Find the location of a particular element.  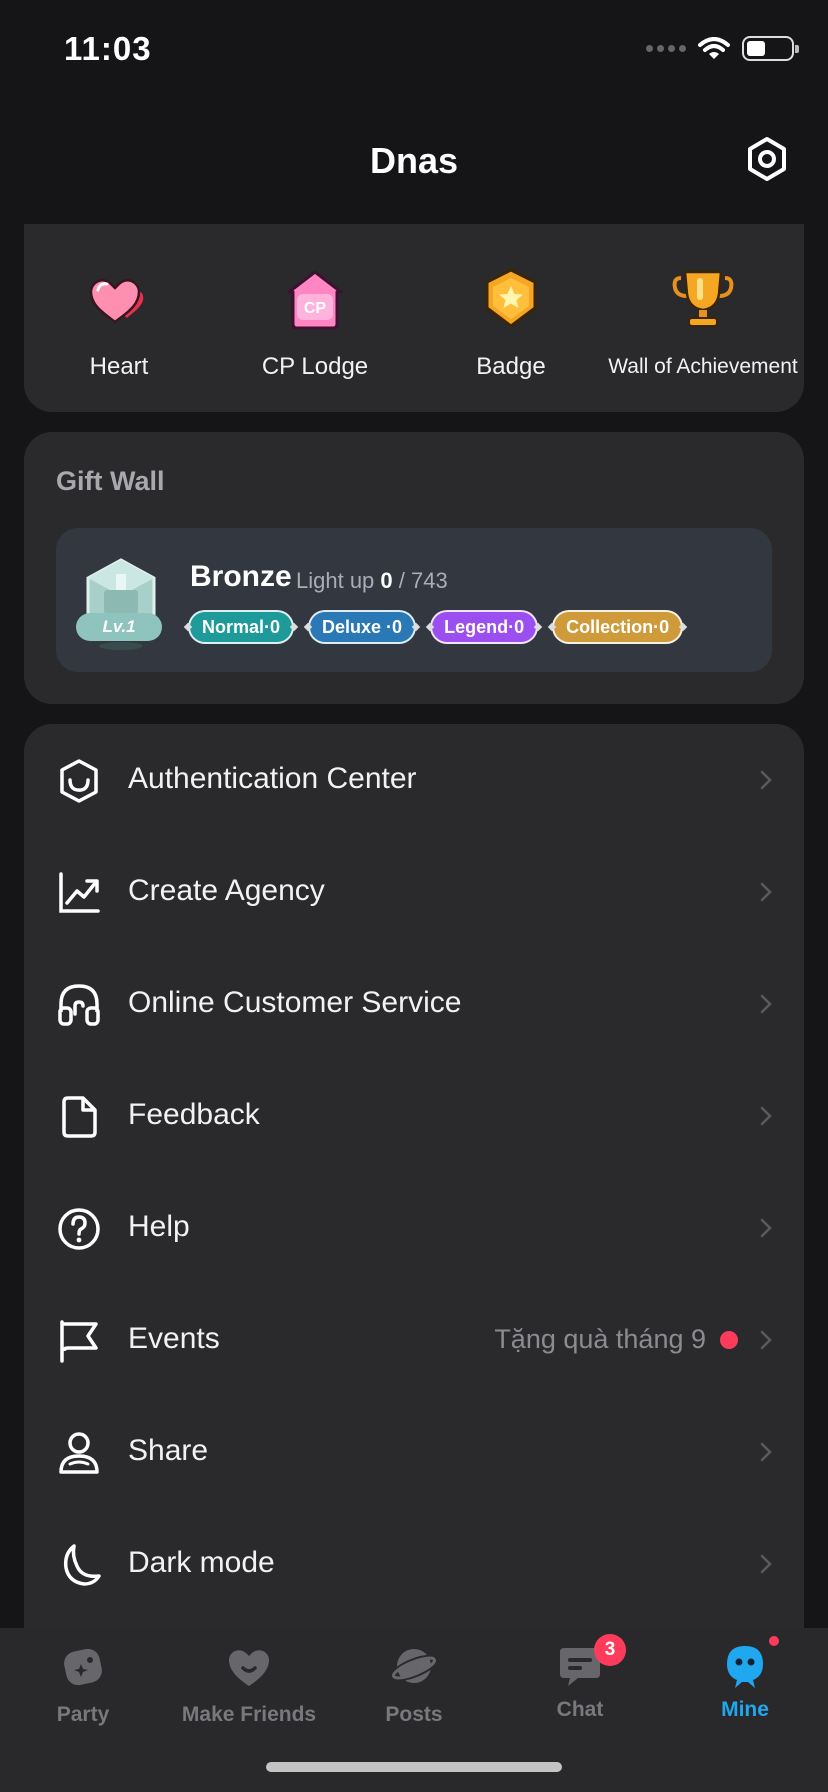

events-promo: Tặng quà tháng 9 is located at coordinates (616, 1339).